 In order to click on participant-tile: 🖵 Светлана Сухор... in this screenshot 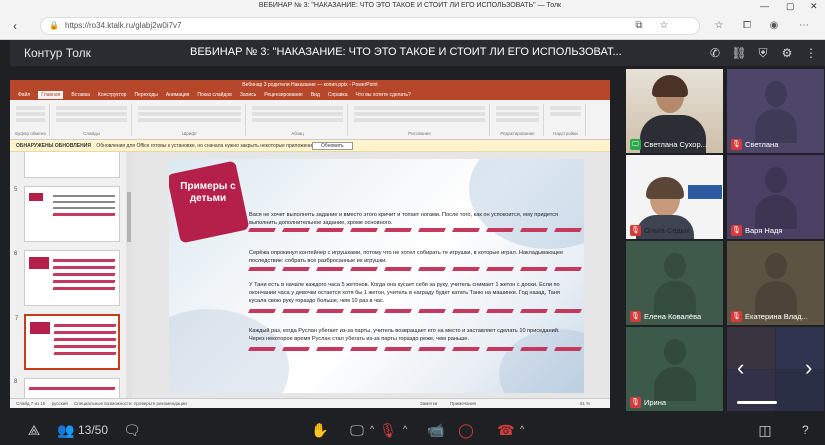, I will do `click(674, 111)`.